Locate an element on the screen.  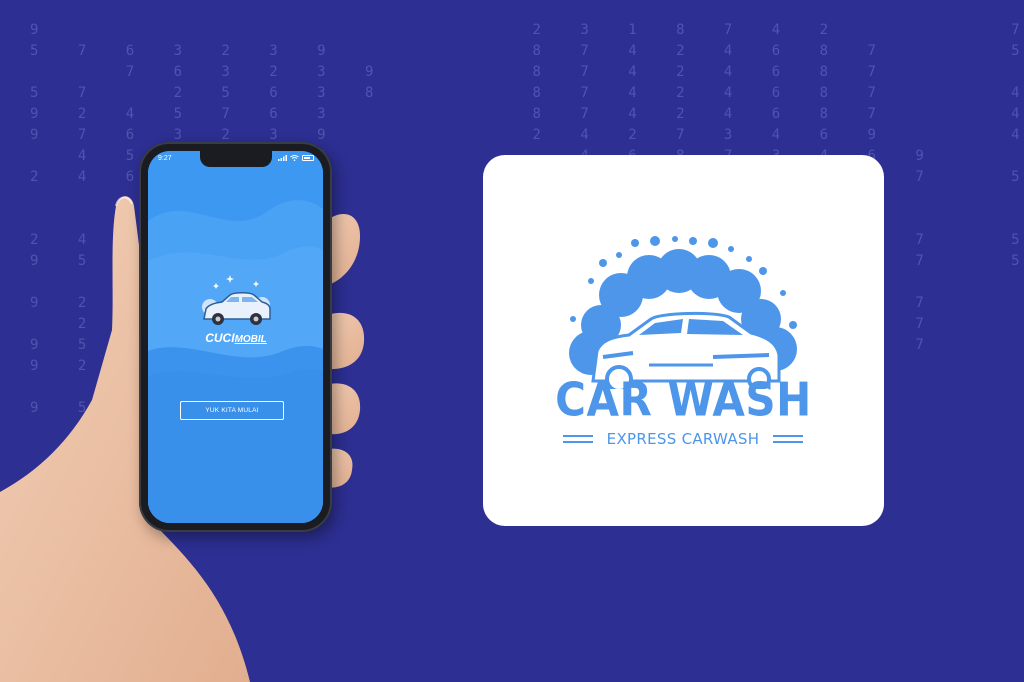
tagline-divider-right is located at coordinates (787, 439).